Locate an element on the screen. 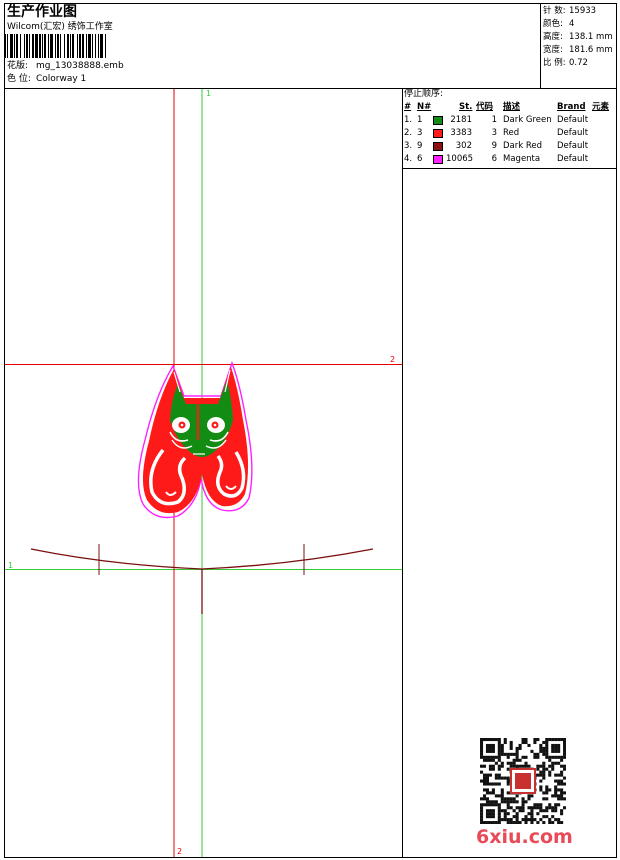 This screenshot has height=860, width=620. guide-label-red-bottom: 2 is located at coordinates (180, 851).